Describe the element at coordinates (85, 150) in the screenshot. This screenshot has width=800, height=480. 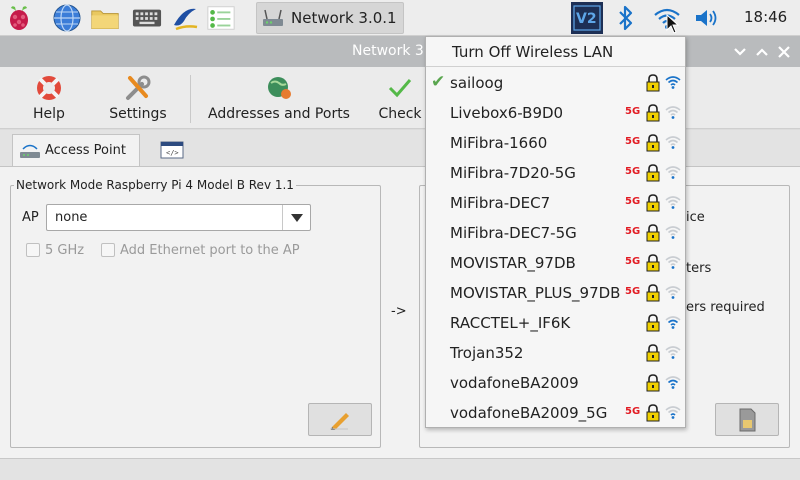
I see `tab-access-point-label: Access Point` at that location.